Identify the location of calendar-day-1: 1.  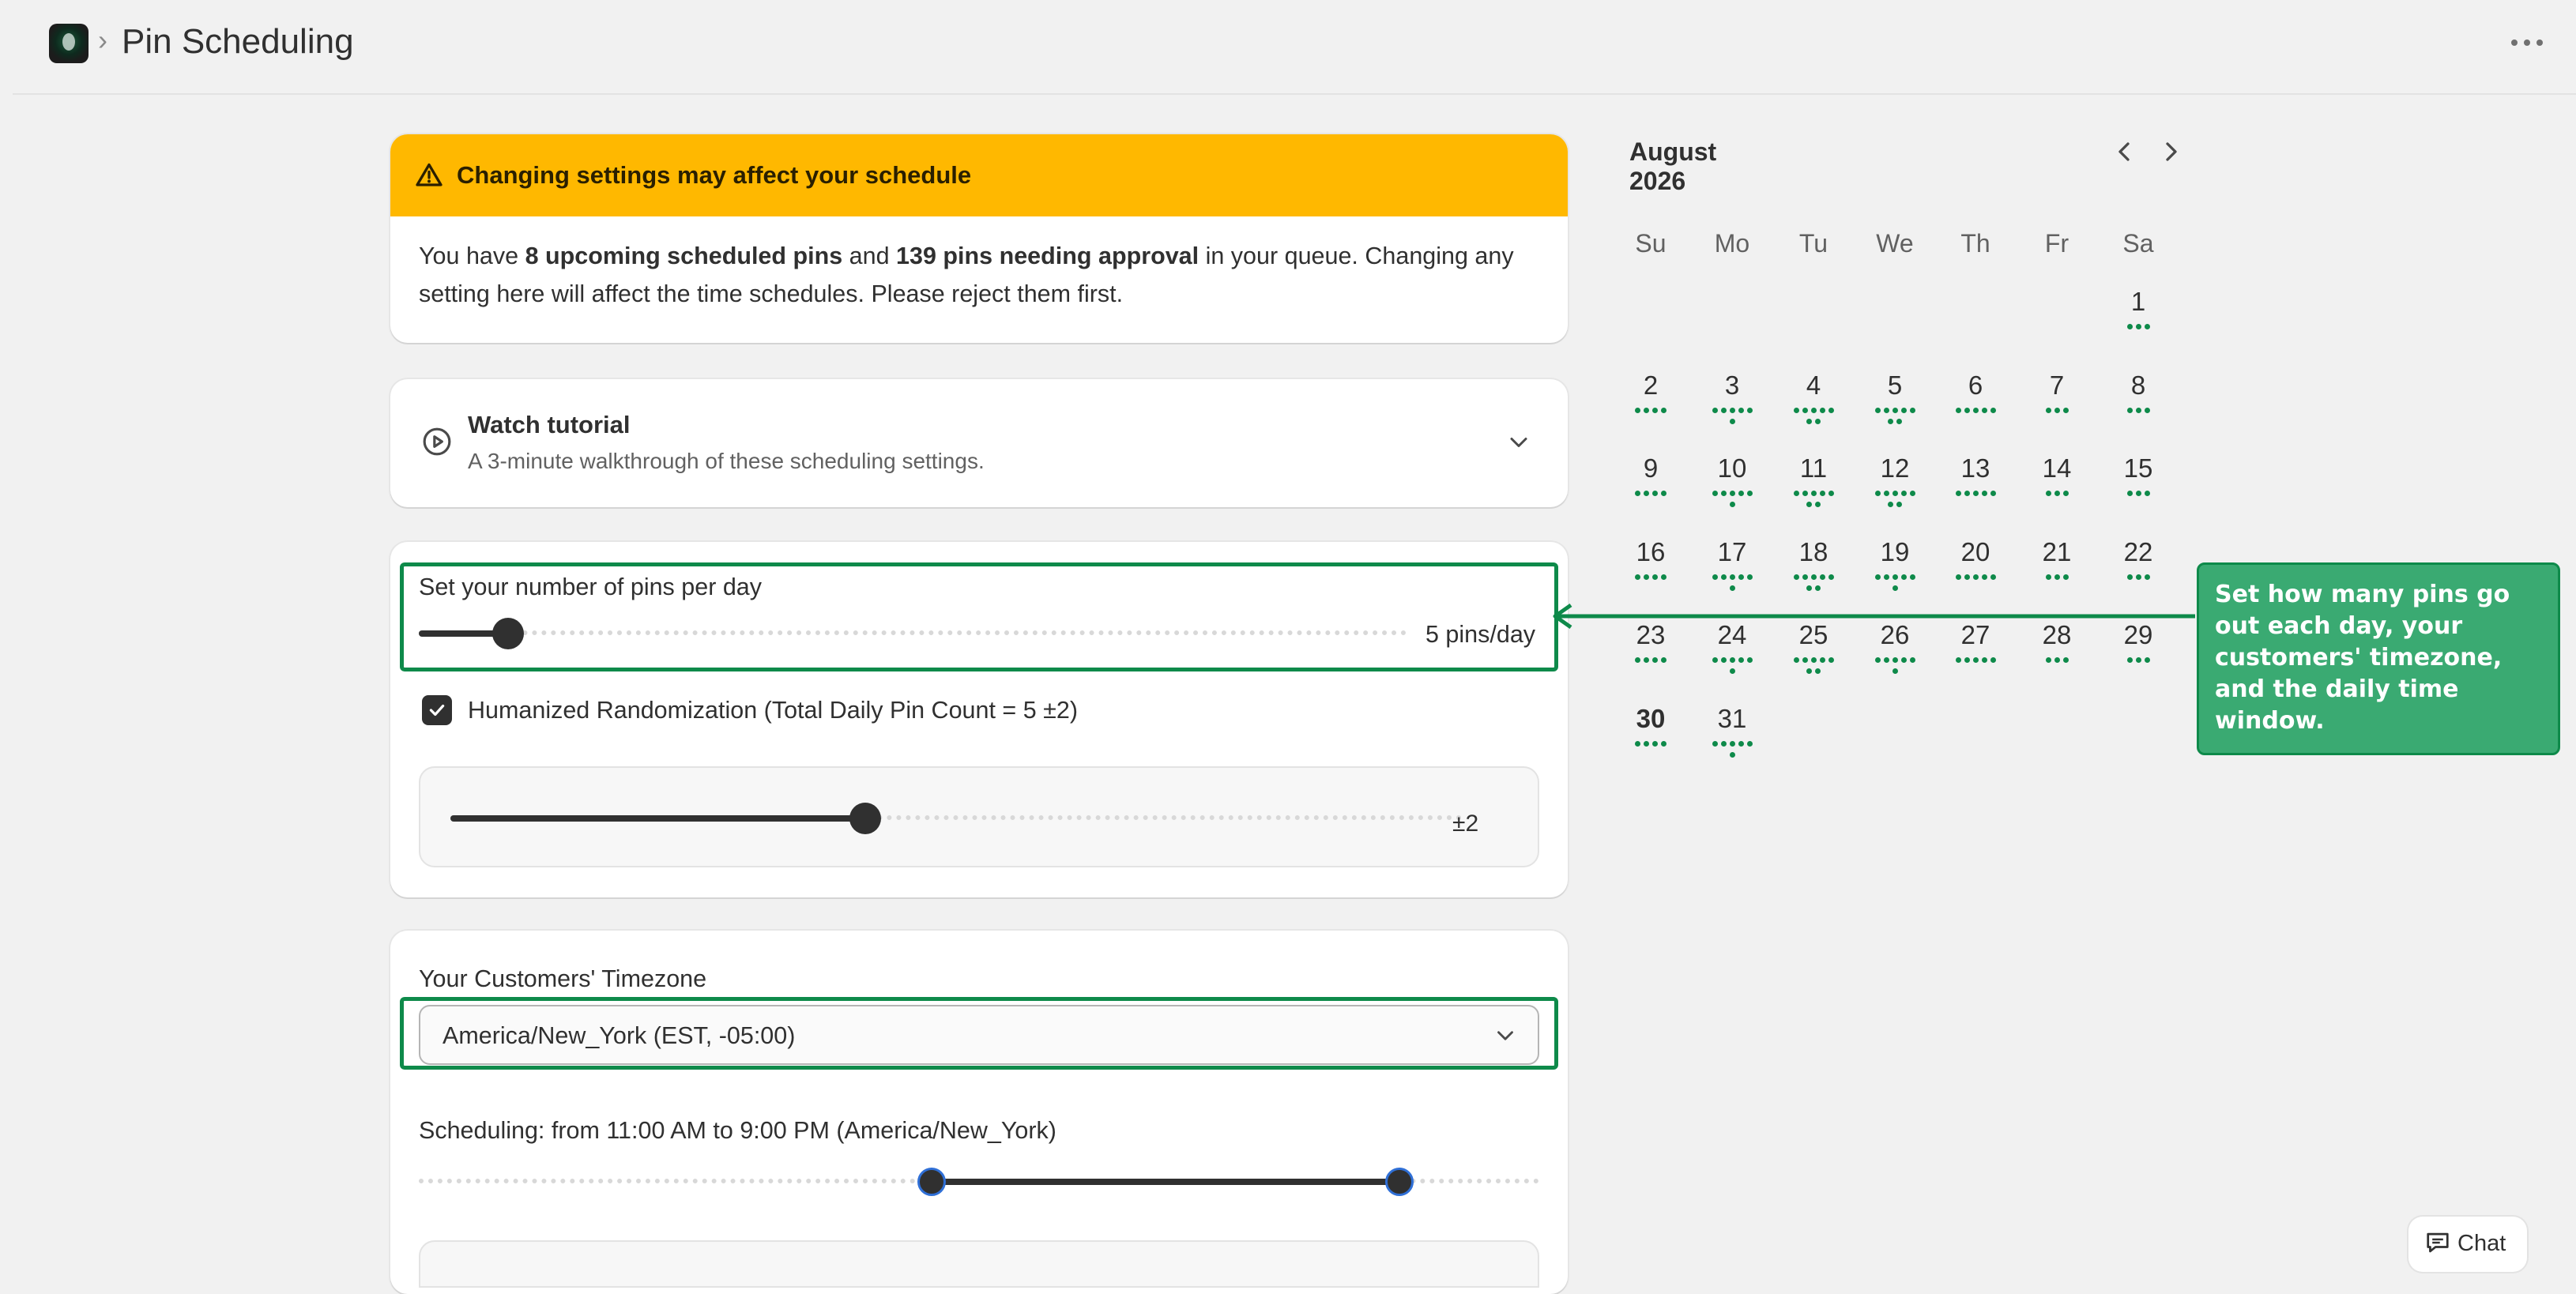
(2138, 313).